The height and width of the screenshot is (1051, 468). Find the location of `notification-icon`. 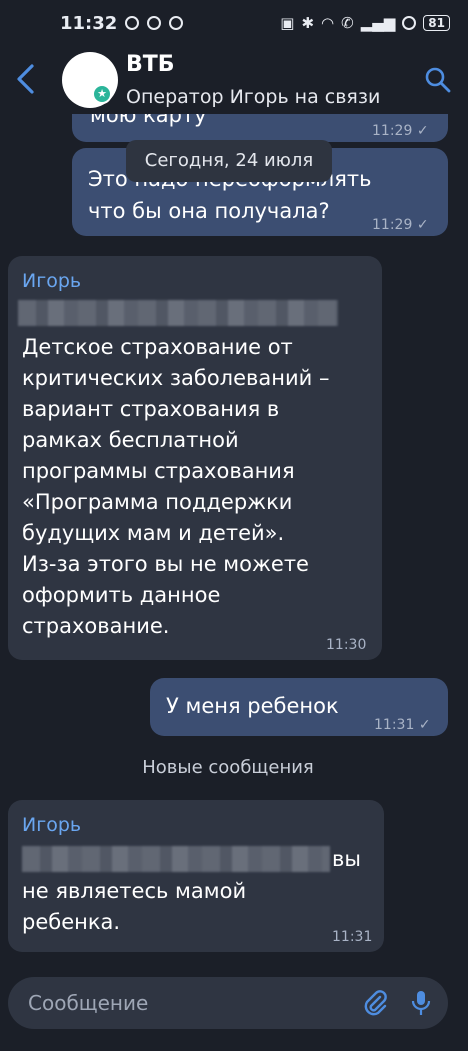

notification-icon is located at coordinates (132, 23).